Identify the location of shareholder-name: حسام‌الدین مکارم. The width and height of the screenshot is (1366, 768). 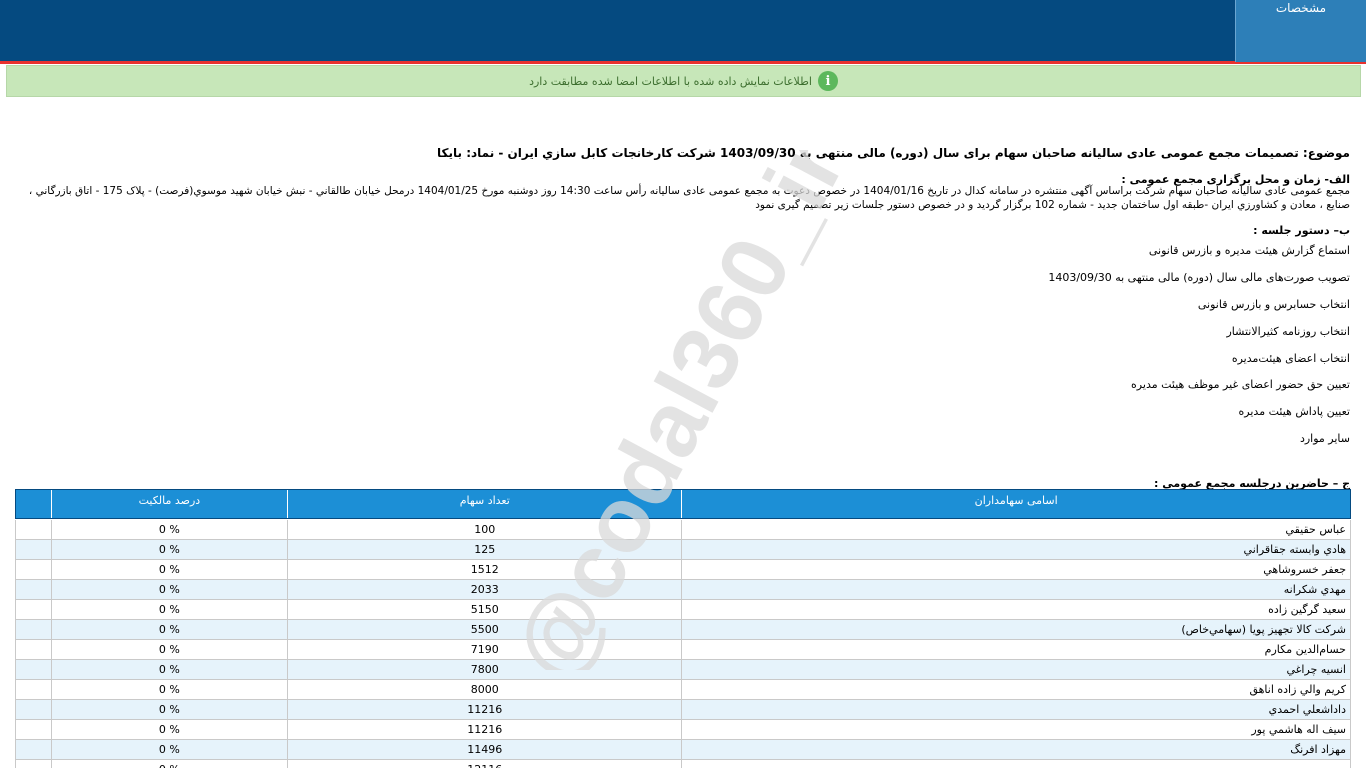
(1016, 649).